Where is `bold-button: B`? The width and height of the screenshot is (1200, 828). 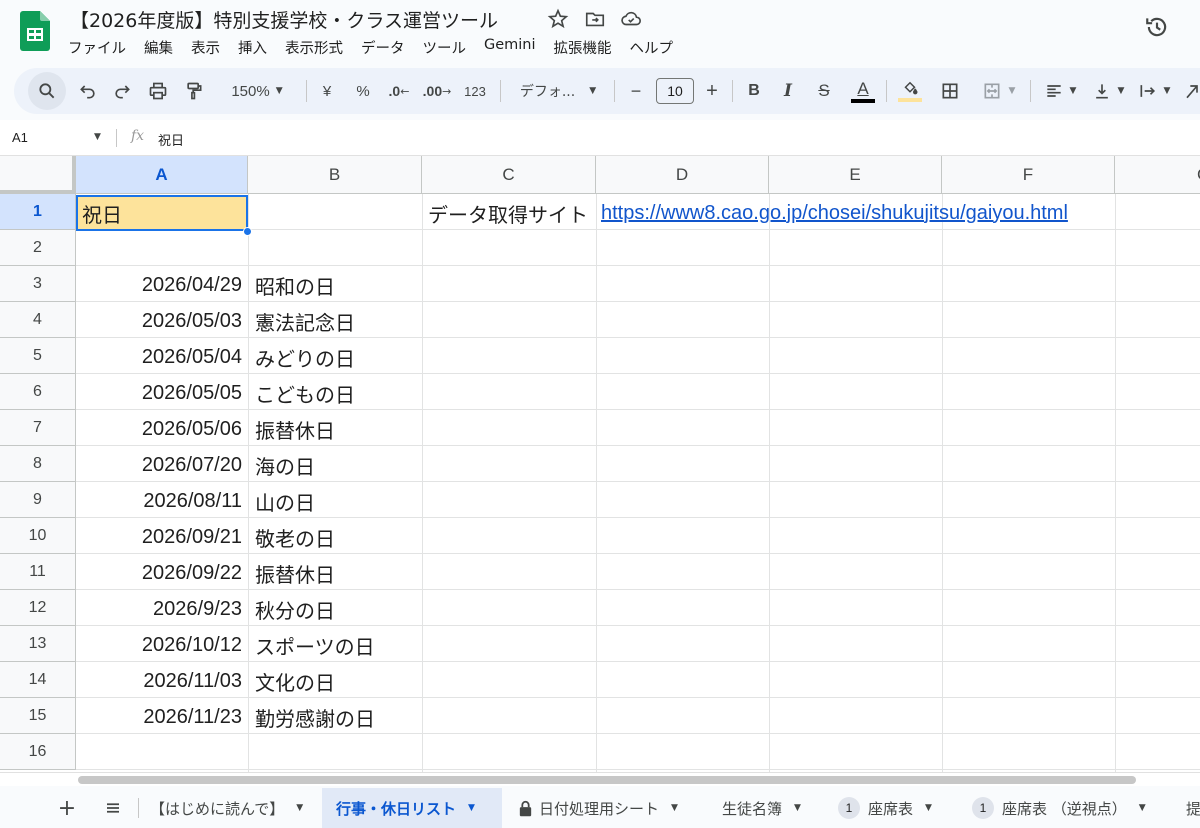 bold-button: B is located at coordinates (754, 91).